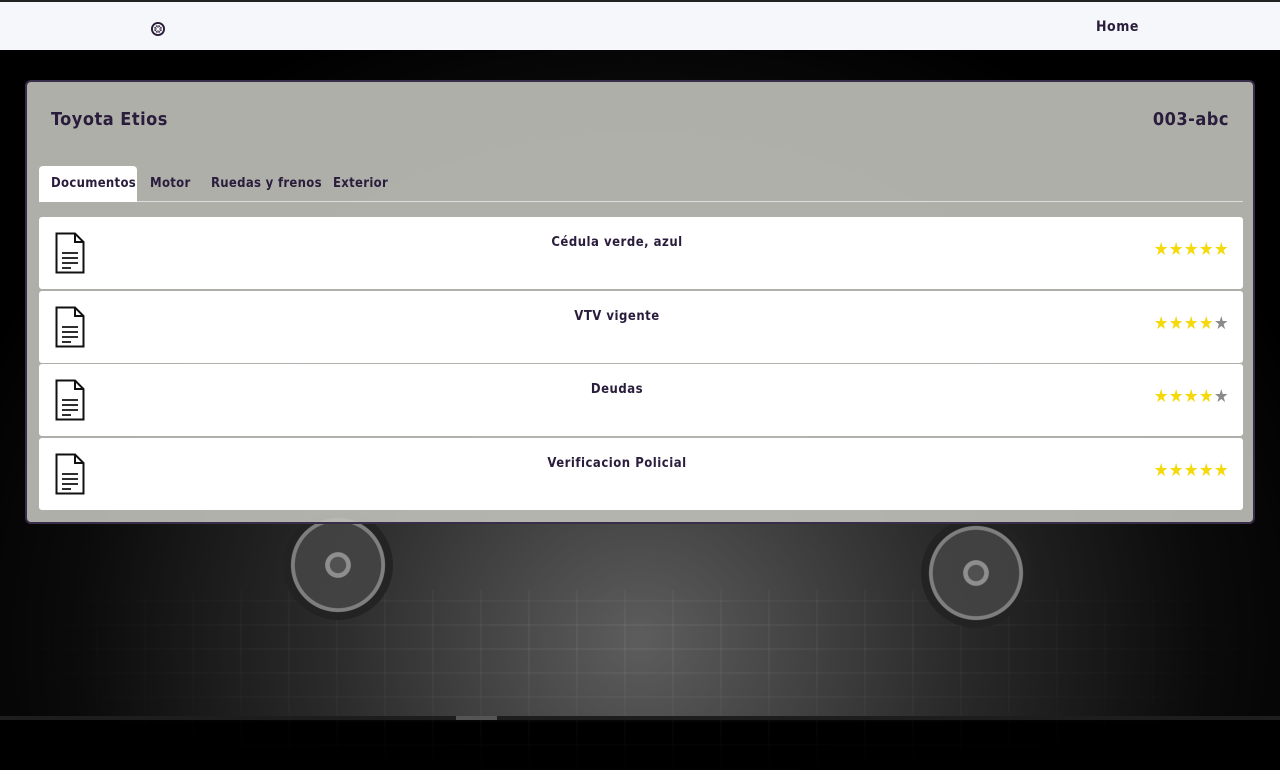  Describe the element at coordinates (641, 400) in the screenshot. I see `list-item: Deudas ★★★★★` at that location.